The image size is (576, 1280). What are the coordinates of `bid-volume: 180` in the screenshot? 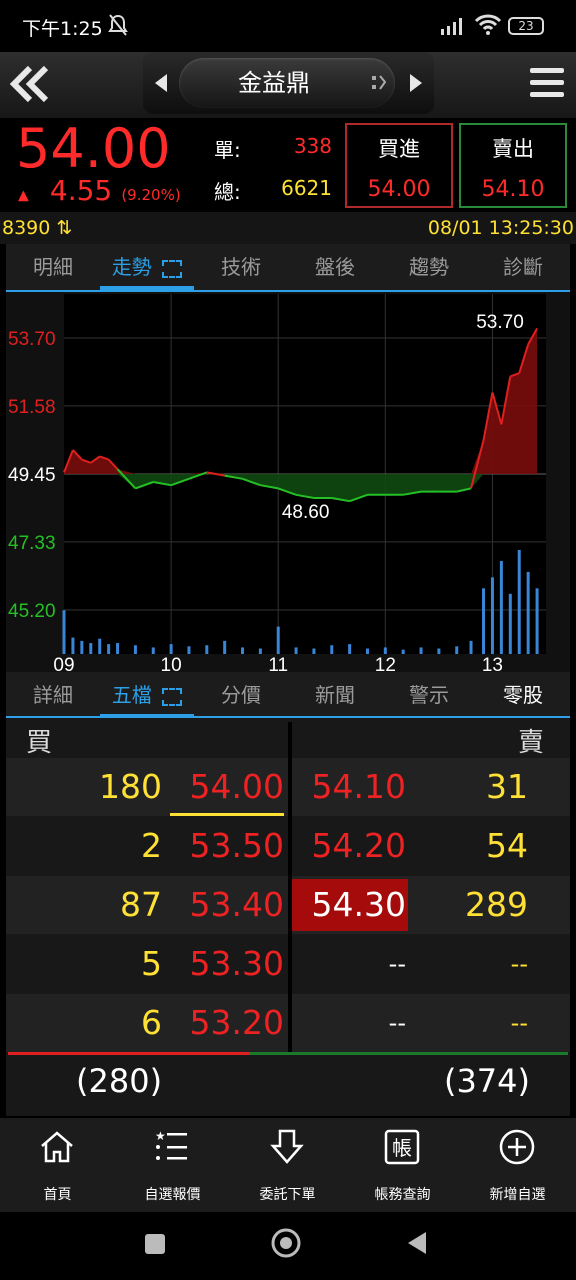 It's located at (130, 786).